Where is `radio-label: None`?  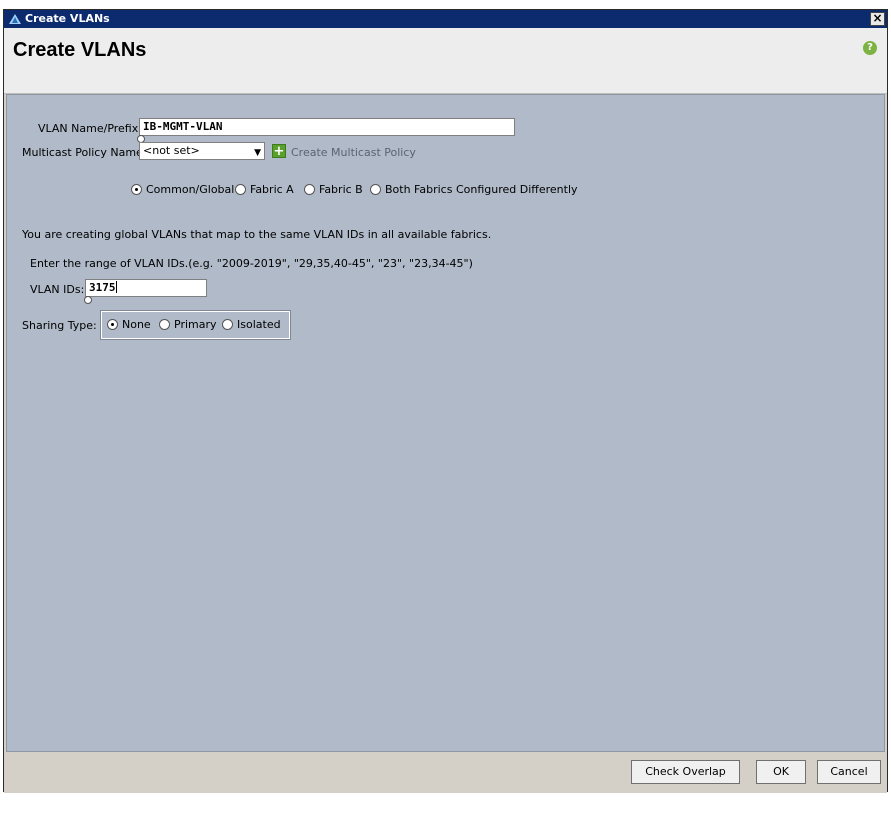 radio-label: None is located at coordinates (136, 324).